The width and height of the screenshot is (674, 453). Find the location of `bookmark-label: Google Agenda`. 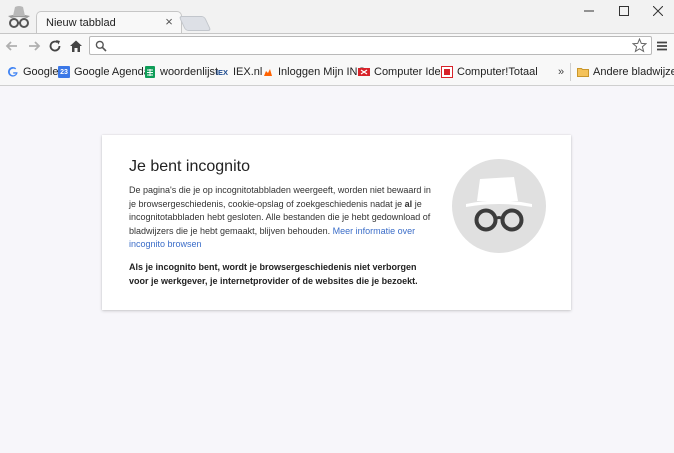

bookmark-label: Google Agenda is located at coordinates (112, 72).